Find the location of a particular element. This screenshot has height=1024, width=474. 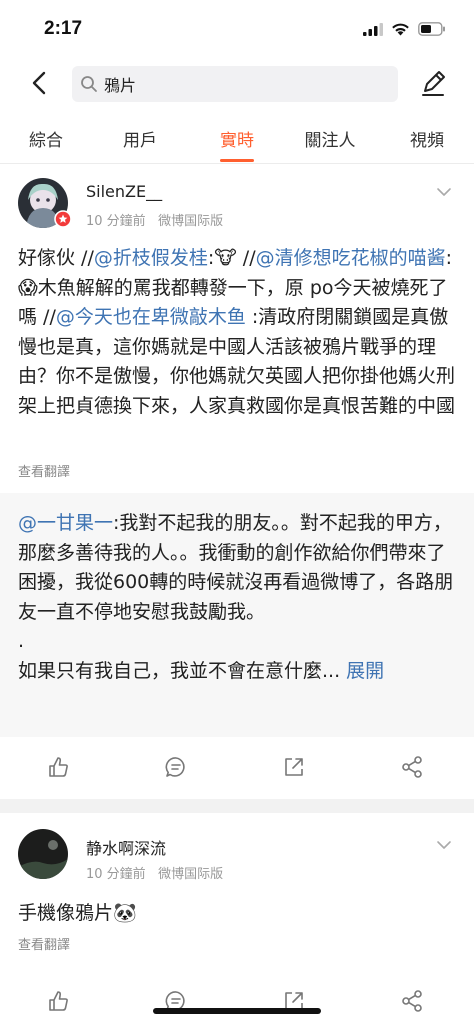

expand-link: 展開 is located at coordinates (365, 671).